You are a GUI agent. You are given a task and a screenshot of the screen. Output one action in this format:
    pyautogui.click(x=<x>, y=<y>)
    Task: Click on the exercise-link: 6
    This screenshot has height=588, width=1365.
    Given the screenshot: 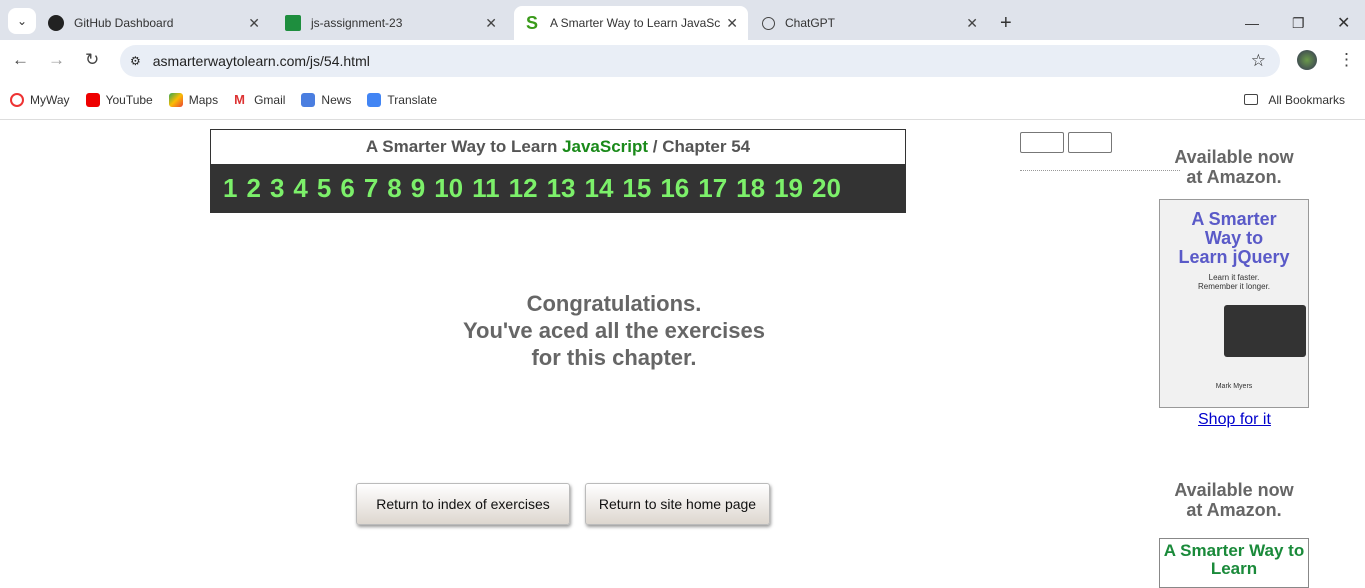 What is the action you would take?
    pyautogui.click(x=347, y=188)
    